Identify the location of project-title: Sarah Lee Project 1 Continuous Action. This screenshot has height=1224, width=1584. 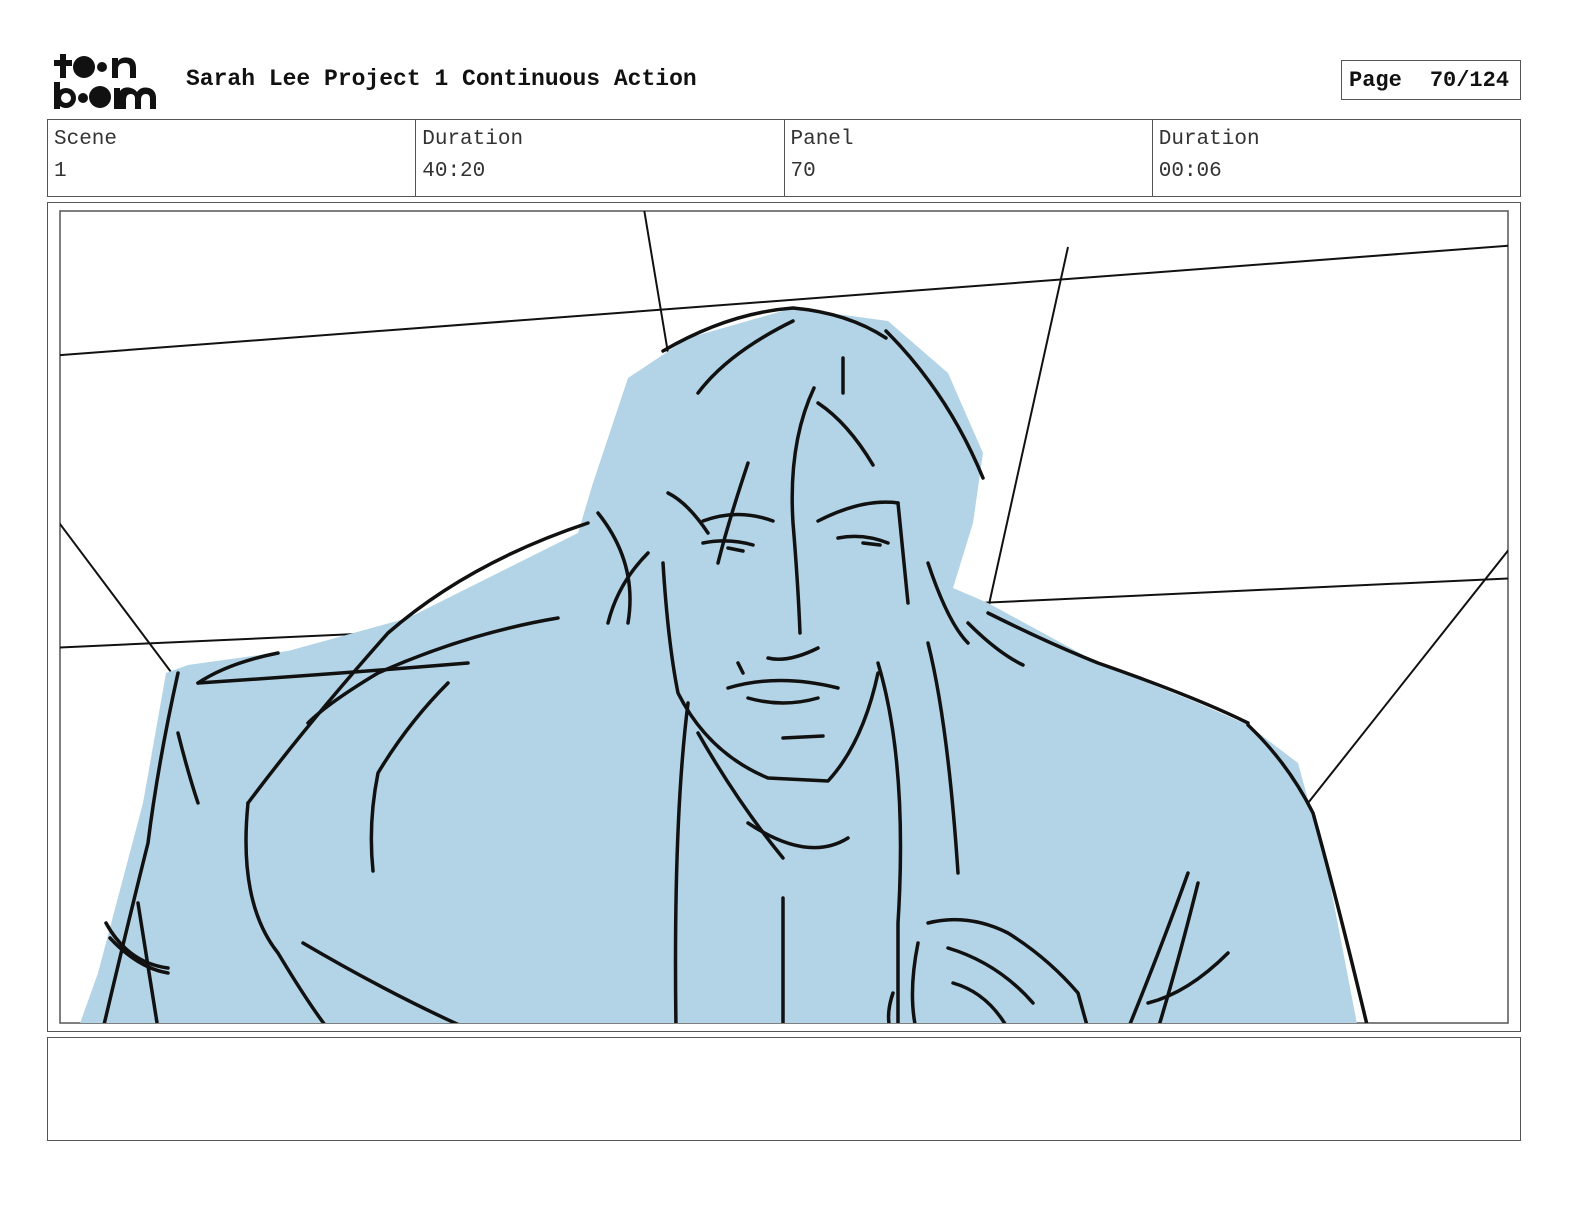
(441, 79).